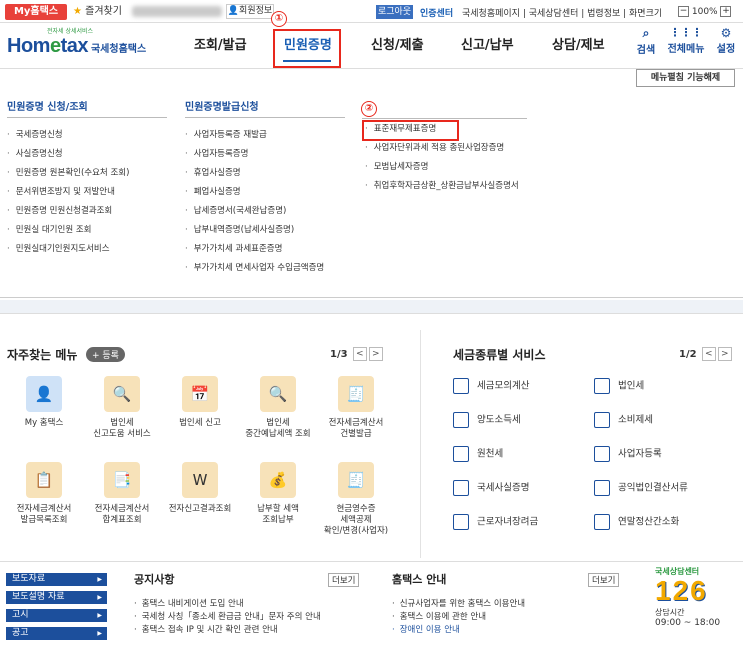  I want to click on nav-lookup-issue: 조회/발급, so click(220, 43).